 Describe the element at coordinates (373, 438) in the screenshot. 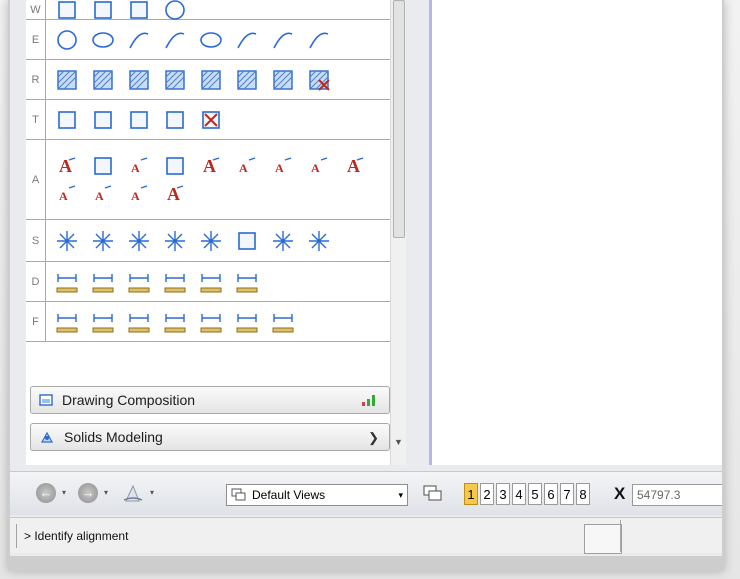

I see `chevron-down-icon: ❯` at that location.